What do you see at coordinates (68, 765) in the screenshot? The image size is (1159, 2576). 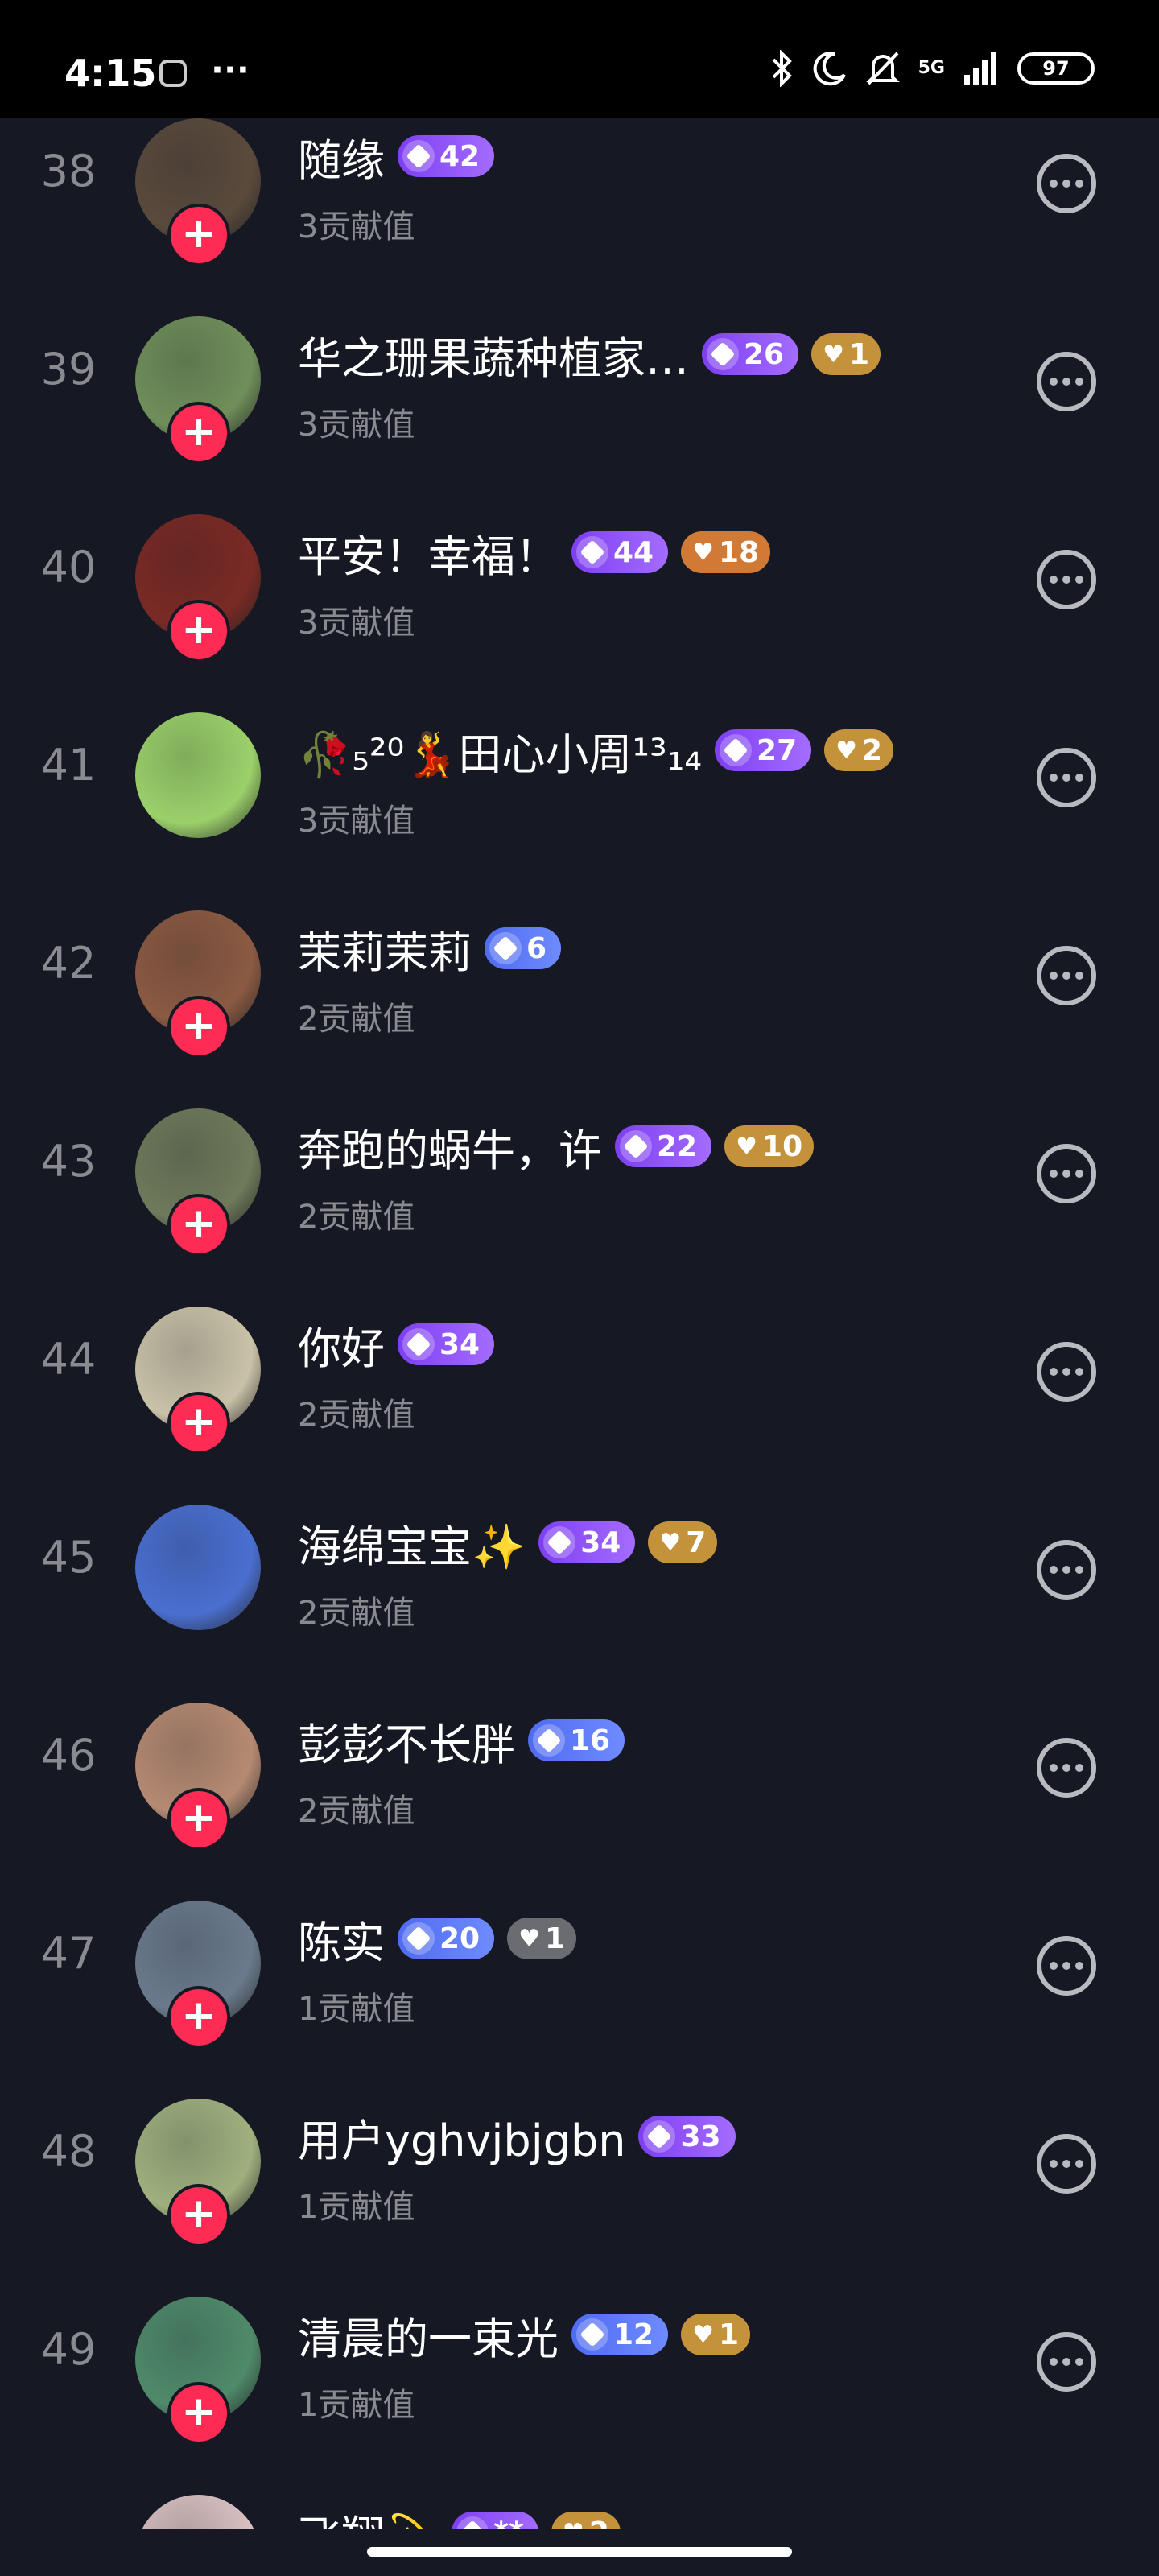 I see `rank-number: 41` at bounding box center [68, 765].